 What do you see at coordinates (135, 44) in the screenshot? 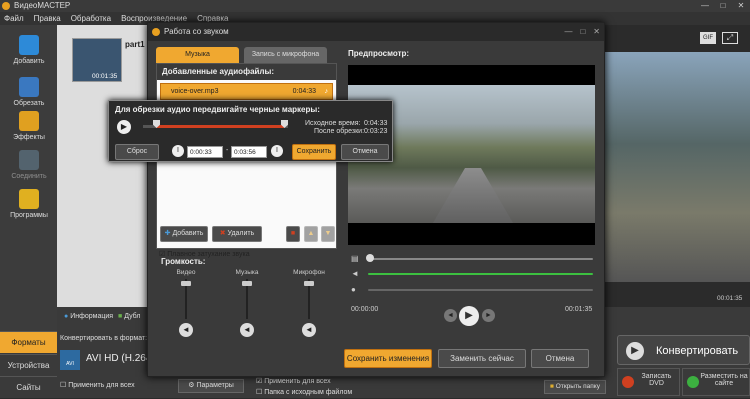
I see `file-name: part1` at bounding box center [135, 44].